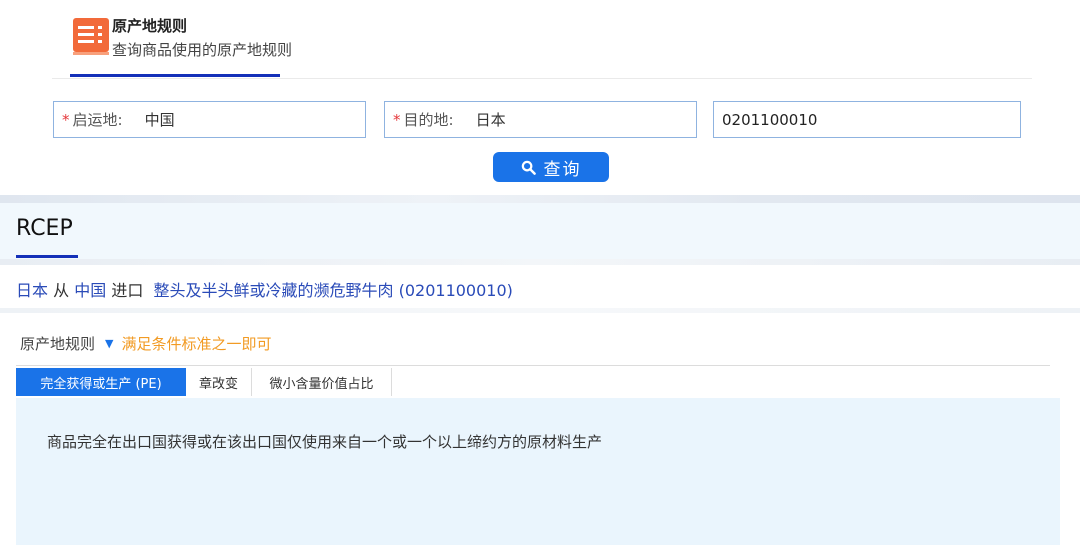  I want to click on tab-chapter-change: 章改变, so click(219, 382).